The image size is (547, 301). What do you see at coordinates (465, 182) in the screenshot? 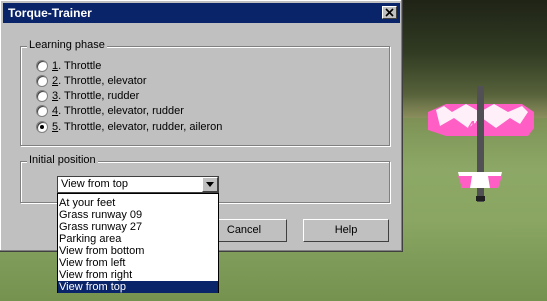
I see `tail-left-tip` at bounding box center [465, 182].